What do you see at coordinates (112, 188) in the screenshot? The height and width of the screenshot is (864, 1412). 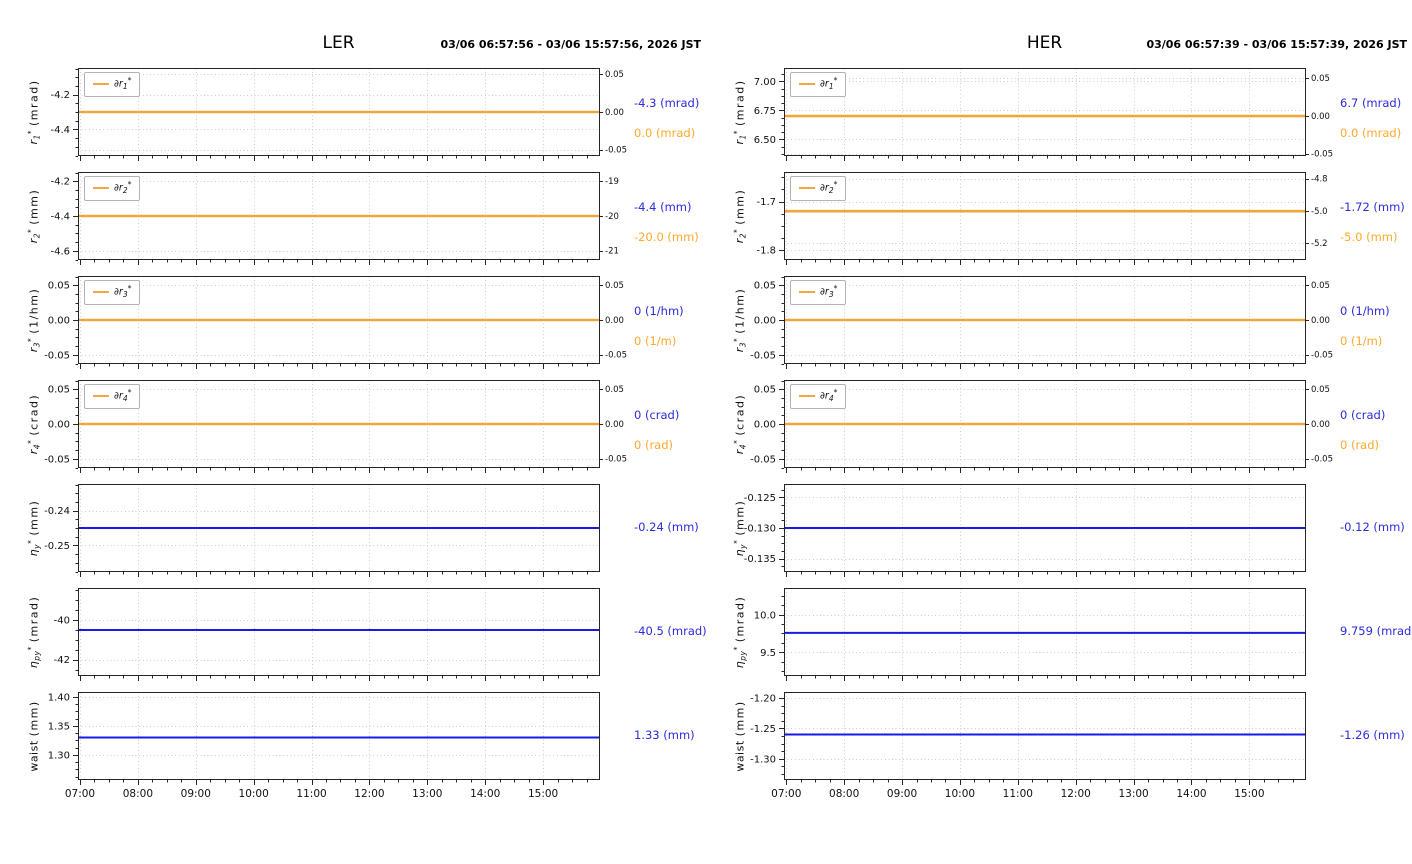 I see `legend-box: ∂r2*` at bounding box center [112, 188].